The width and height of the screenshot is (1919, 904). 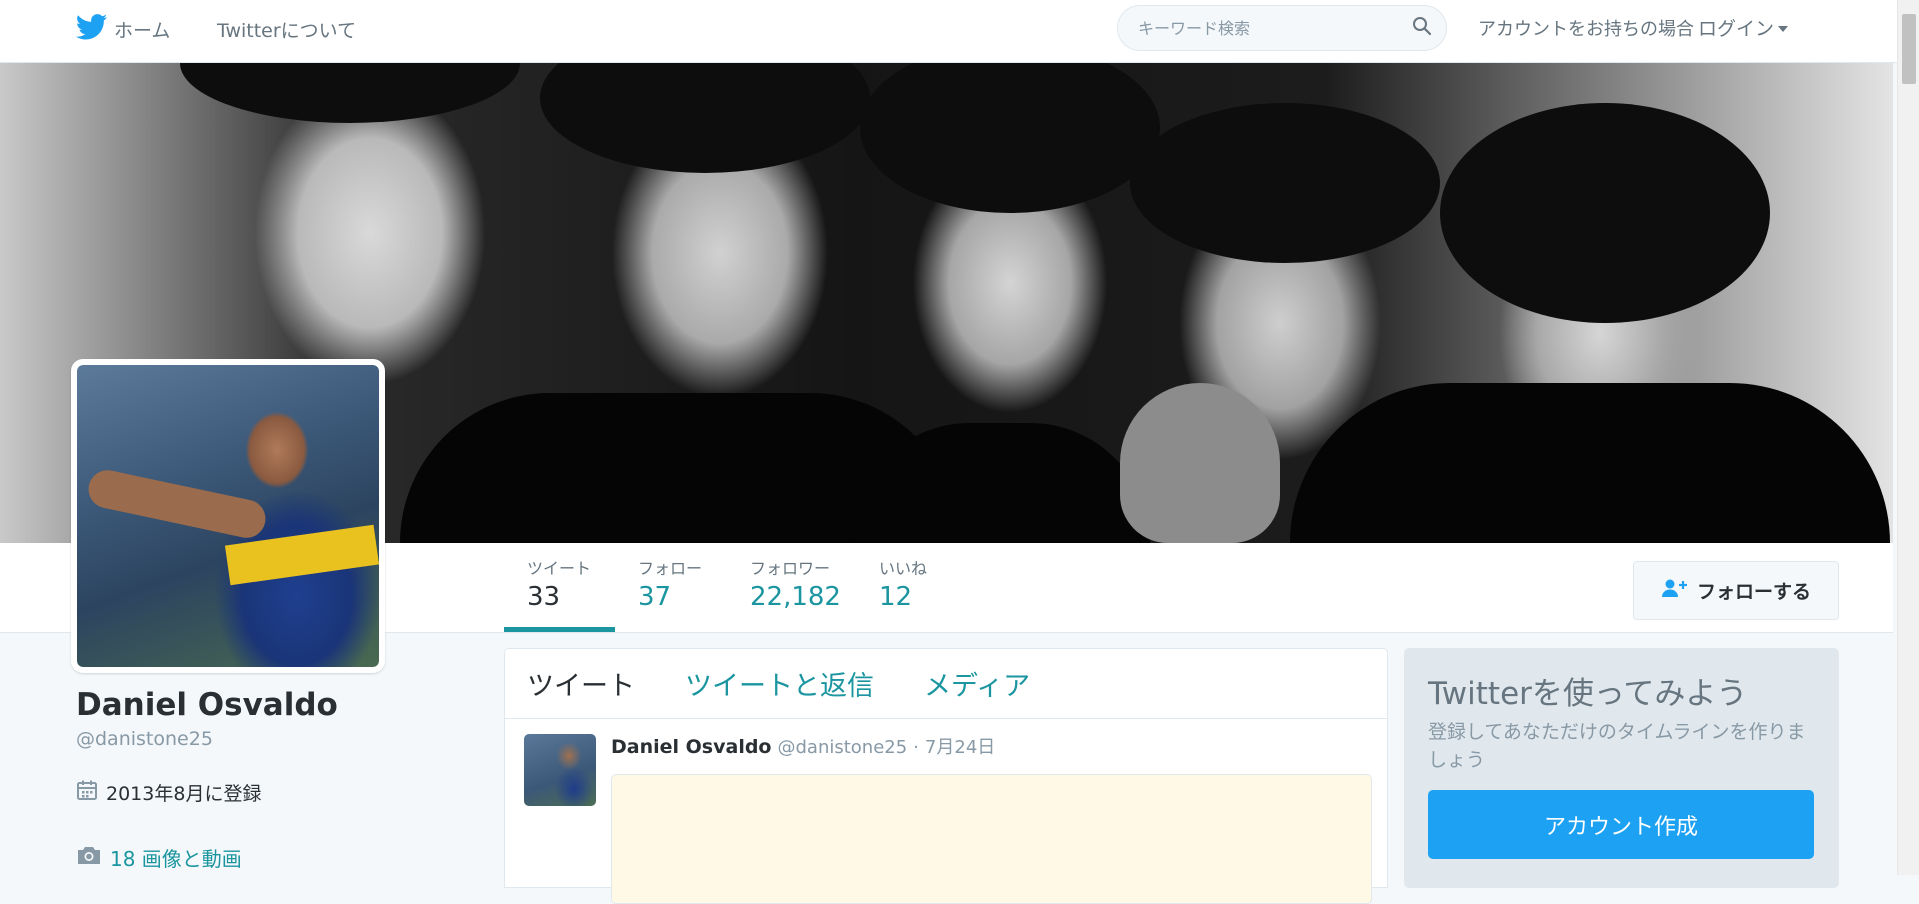 I want to click on follow-user-icon, so click(x=1675, y=590).